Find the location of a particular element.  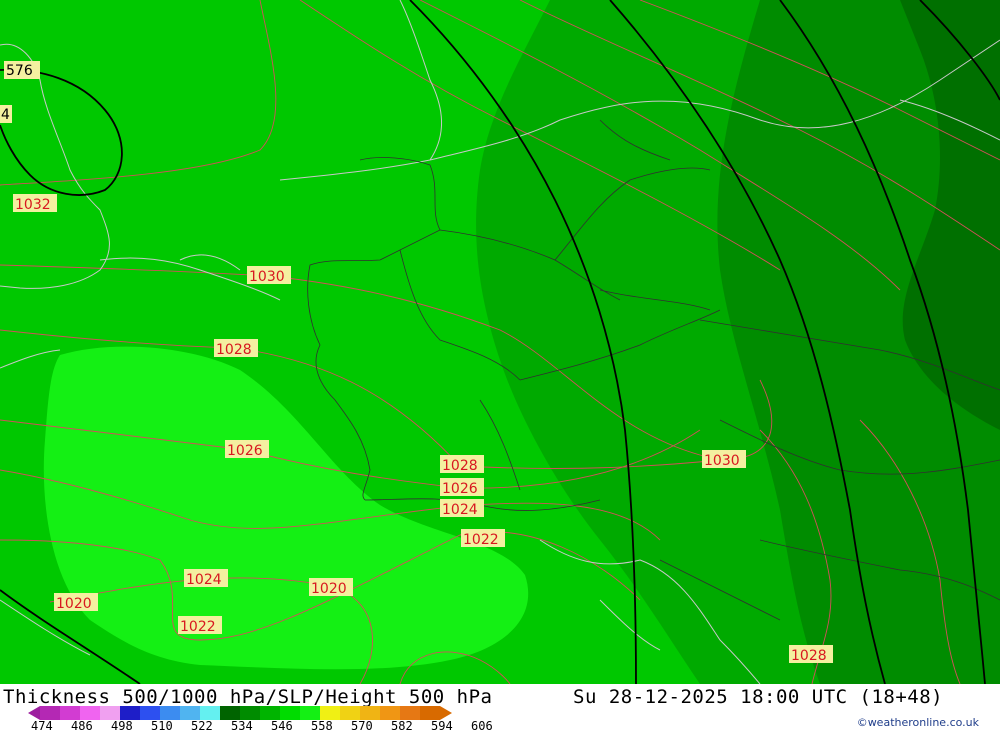

thickness-color-legend is located at coordinates (240, 713).